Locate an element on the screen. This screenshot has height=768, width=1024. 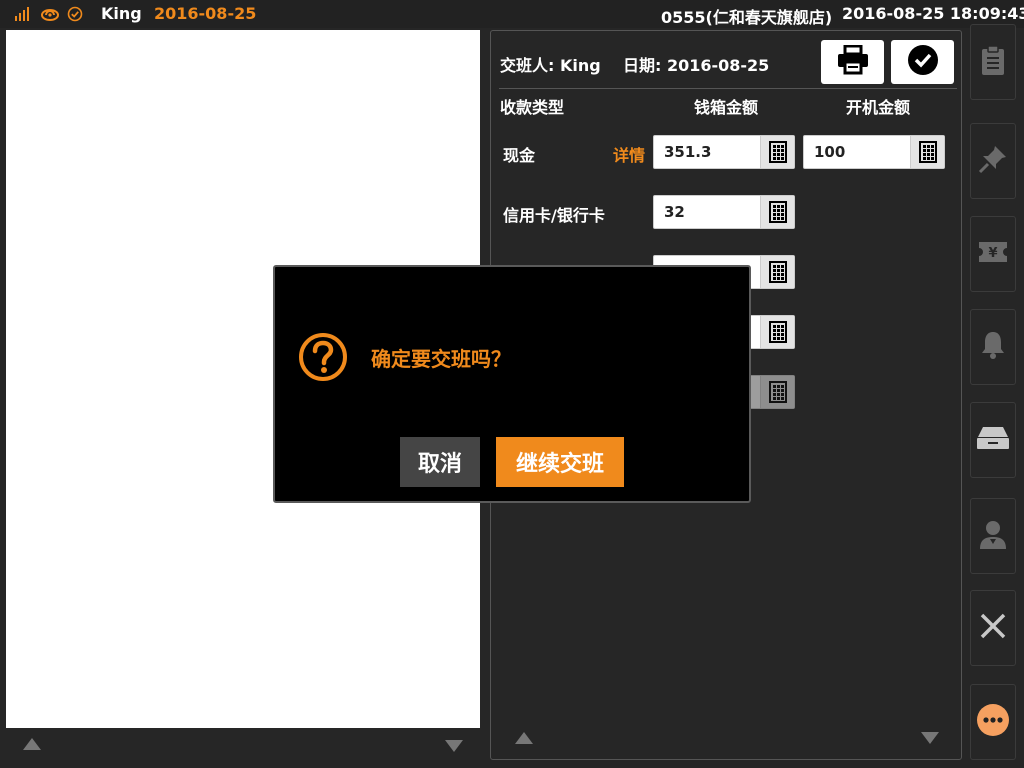
dialog-message: 确定要交班吗？ is located at coordinates (441, 359).